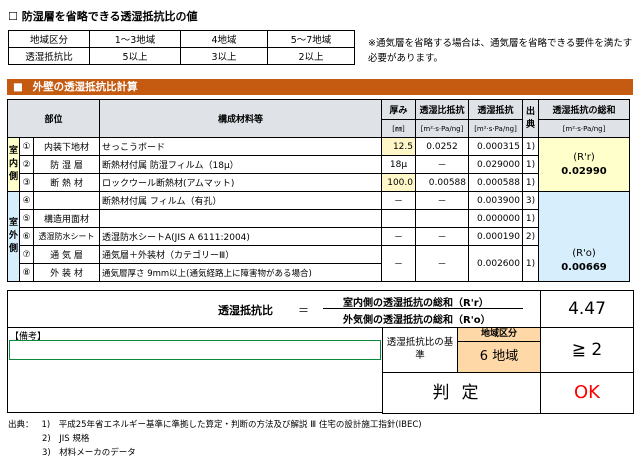  What do you see at coordinates (584, 236) in the screenshot?
I see `outdoor-sum: (R'o) 0.00669` at bounding box center [584, 236].